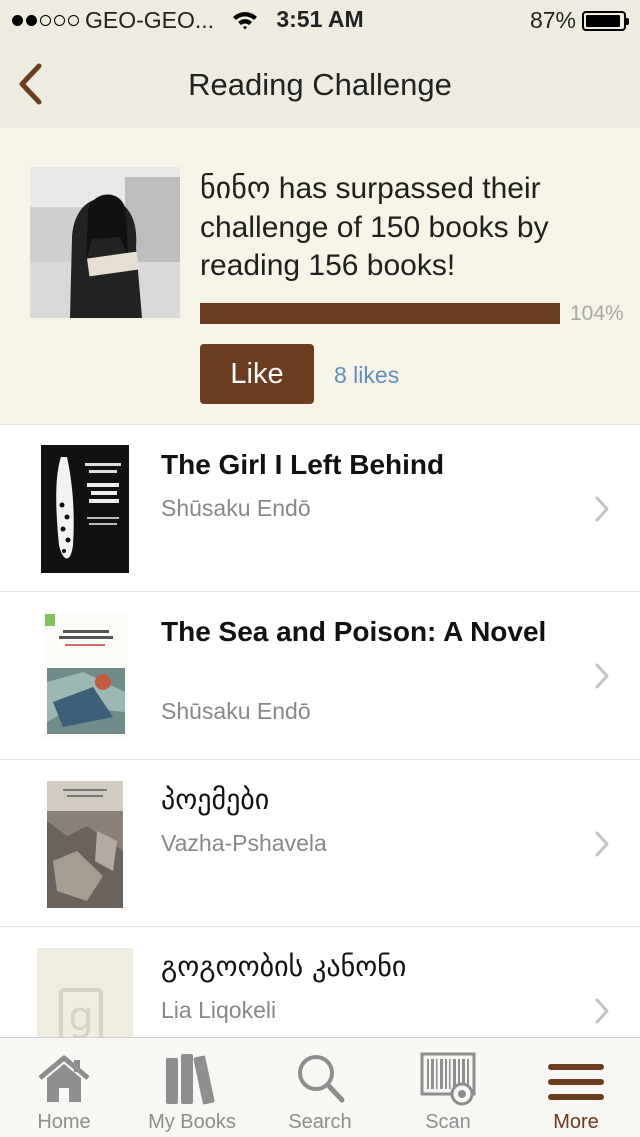 This screenshot has width=640, height=1137. What do you see at coordinates (105, 242) in the screenshot?
I see `user-avatar` at bounding box center [105, 242].